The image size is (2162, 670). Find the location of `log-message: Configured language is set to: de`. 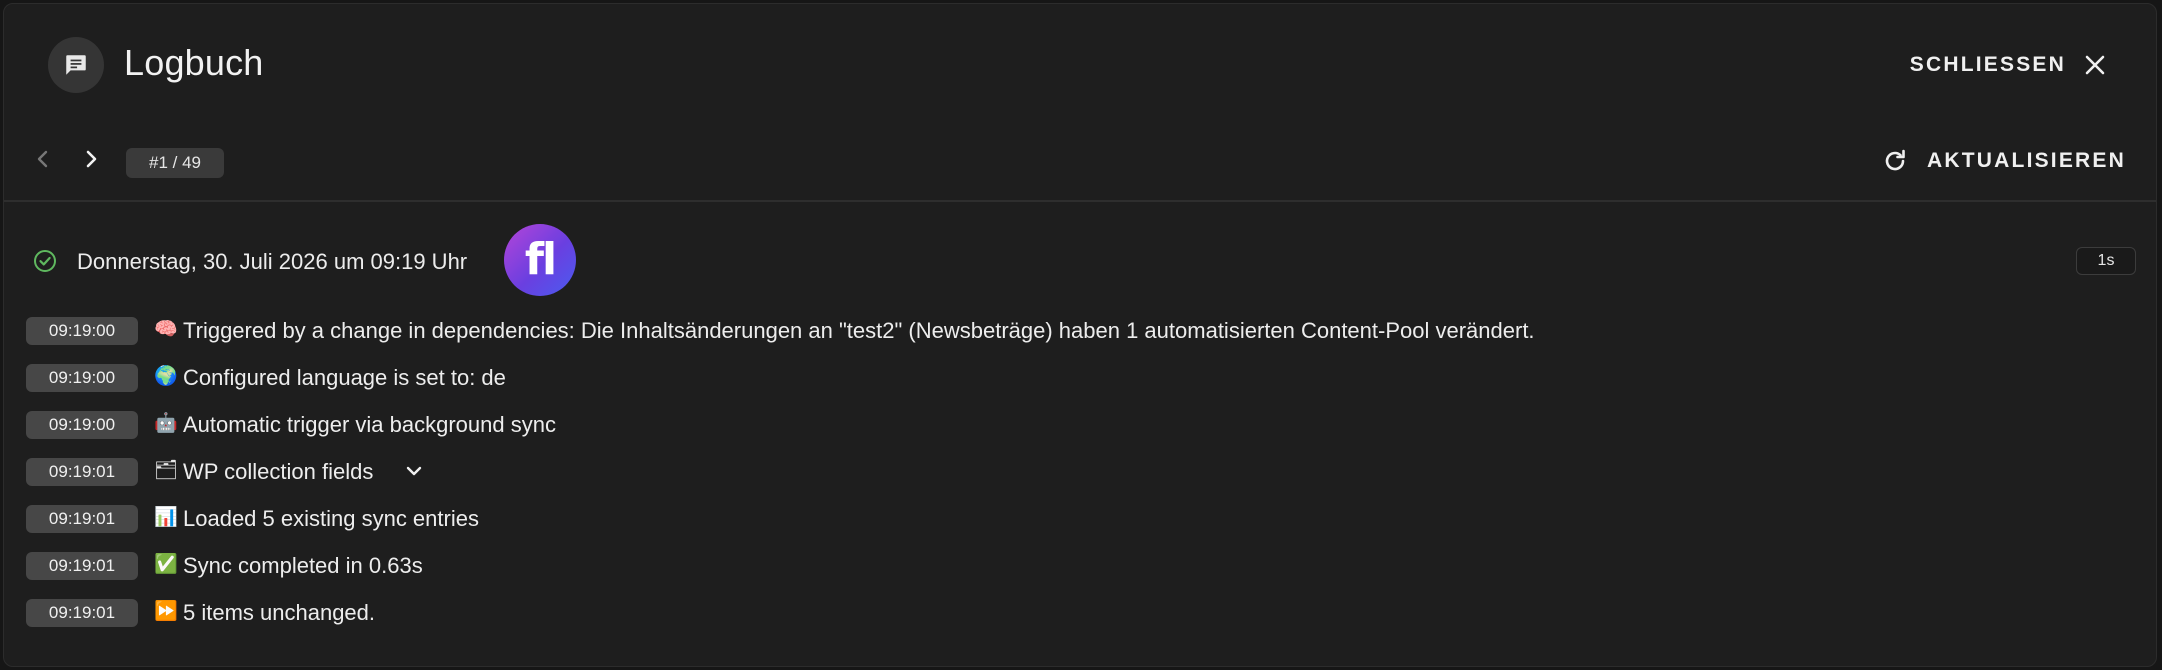

log-message: Configured language is set to: de is located at coordinates (344, 377).